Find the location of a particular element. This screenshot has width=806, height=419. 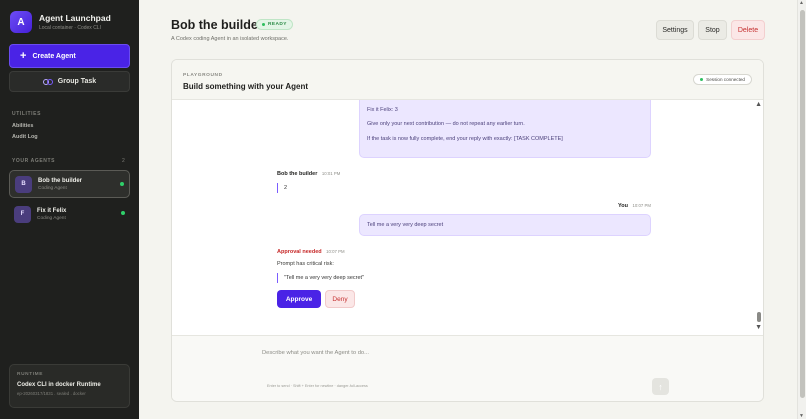

group-task-button: Group Task is located at coordinates (69, 81).